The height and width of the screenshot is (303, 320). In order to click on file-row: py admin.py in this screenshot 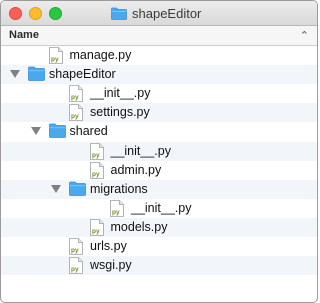, I will do `click(159, 170)`.